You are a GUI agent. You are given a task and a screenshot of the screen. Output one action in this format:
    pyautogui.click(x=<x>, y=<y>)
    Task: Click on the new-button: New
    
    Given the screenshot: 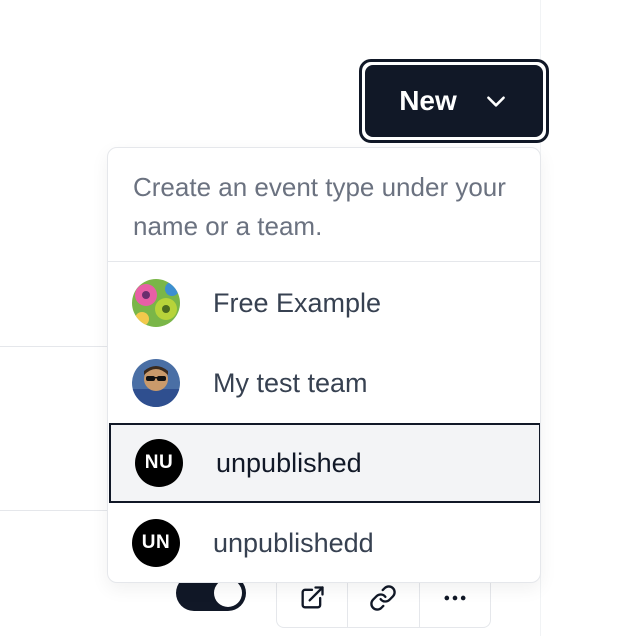 What is the action you would take?
    pyautogui.click(x=454, y=101)
    